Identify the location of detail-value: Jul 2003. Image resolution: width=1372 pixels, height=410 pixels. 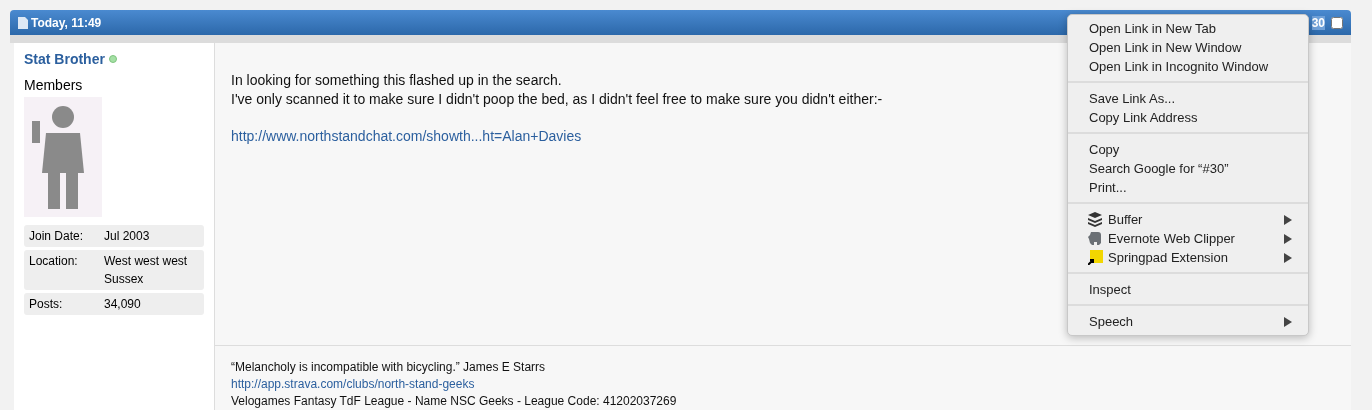
(127, 236).